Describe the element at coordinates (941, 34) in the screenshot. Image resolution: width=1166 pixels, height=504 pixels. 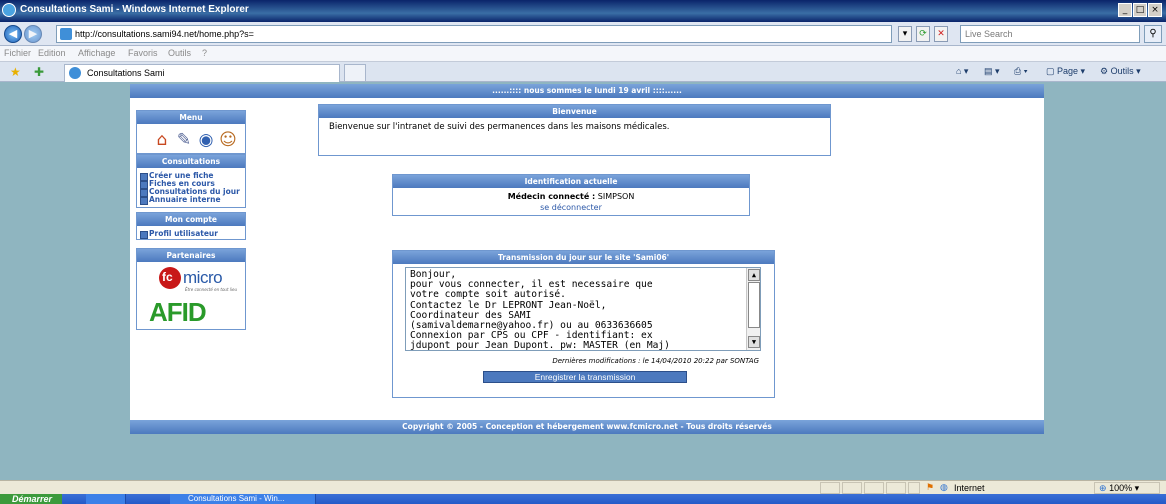
I see `stop-icon: ✕` at that location.